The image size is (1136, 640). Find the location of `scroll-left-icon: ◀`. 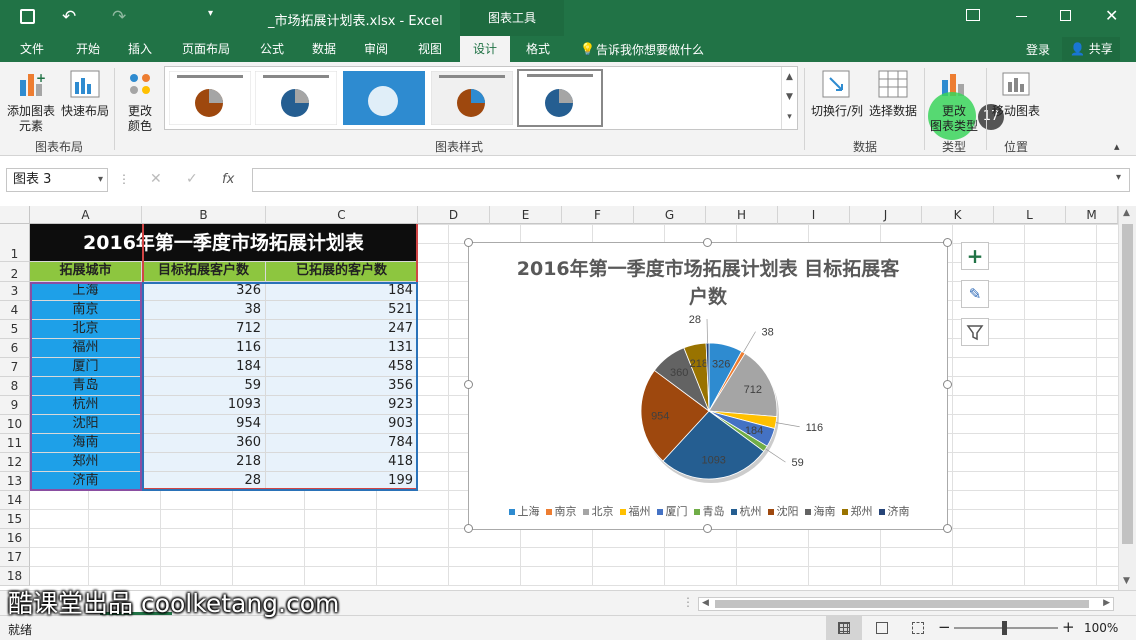

scroll-left-icon: ◀ is located at coordinates (705, 603).